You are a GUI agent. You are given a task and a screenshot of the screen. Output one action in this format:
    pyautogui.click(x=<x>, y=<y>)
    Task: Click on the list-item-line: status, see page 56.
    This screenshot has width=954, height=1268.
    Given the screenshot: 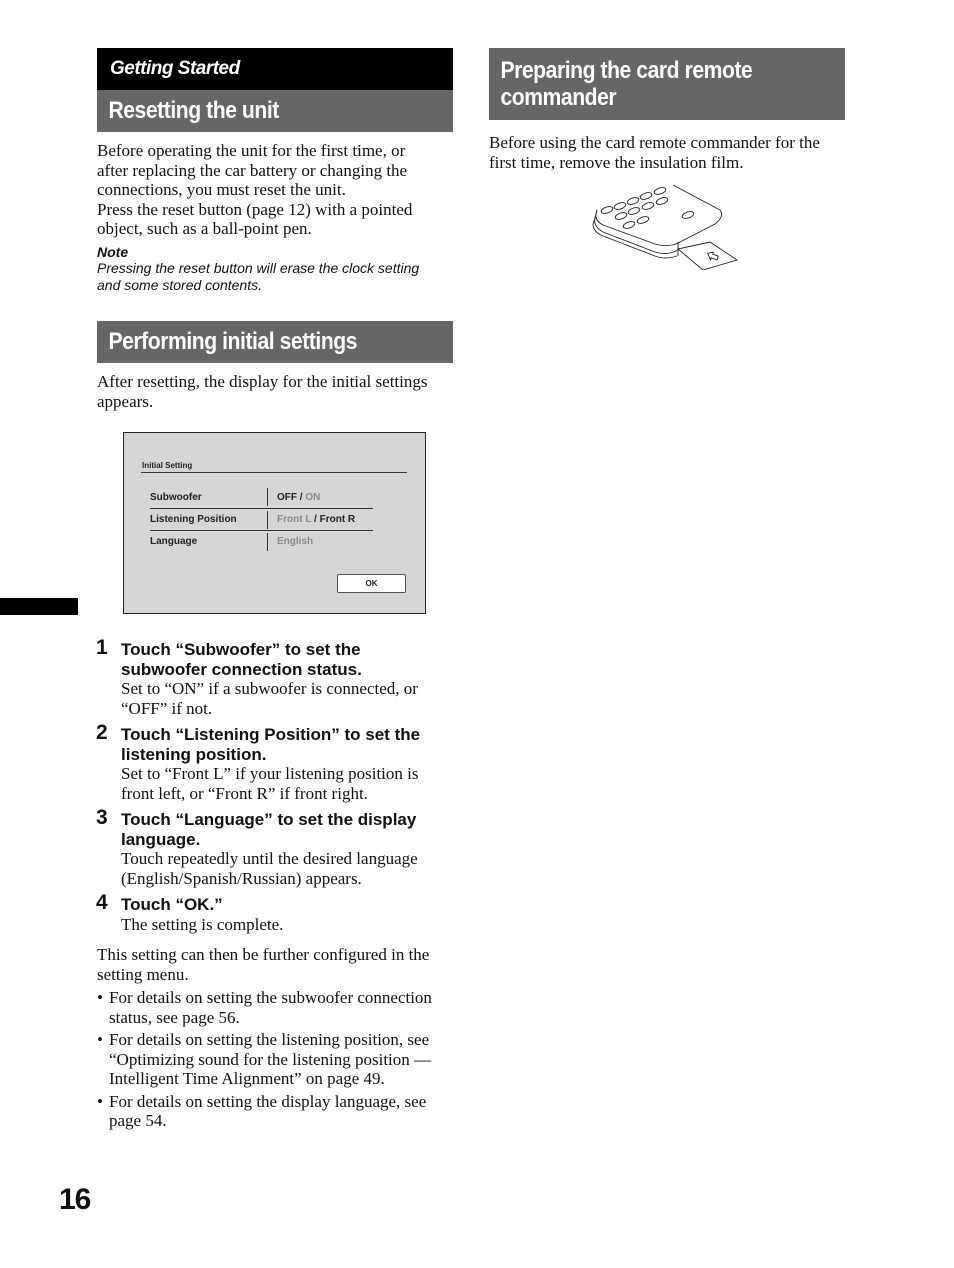 What is the action you would take?
    pyautogui.click(x=174, y=1017)
    